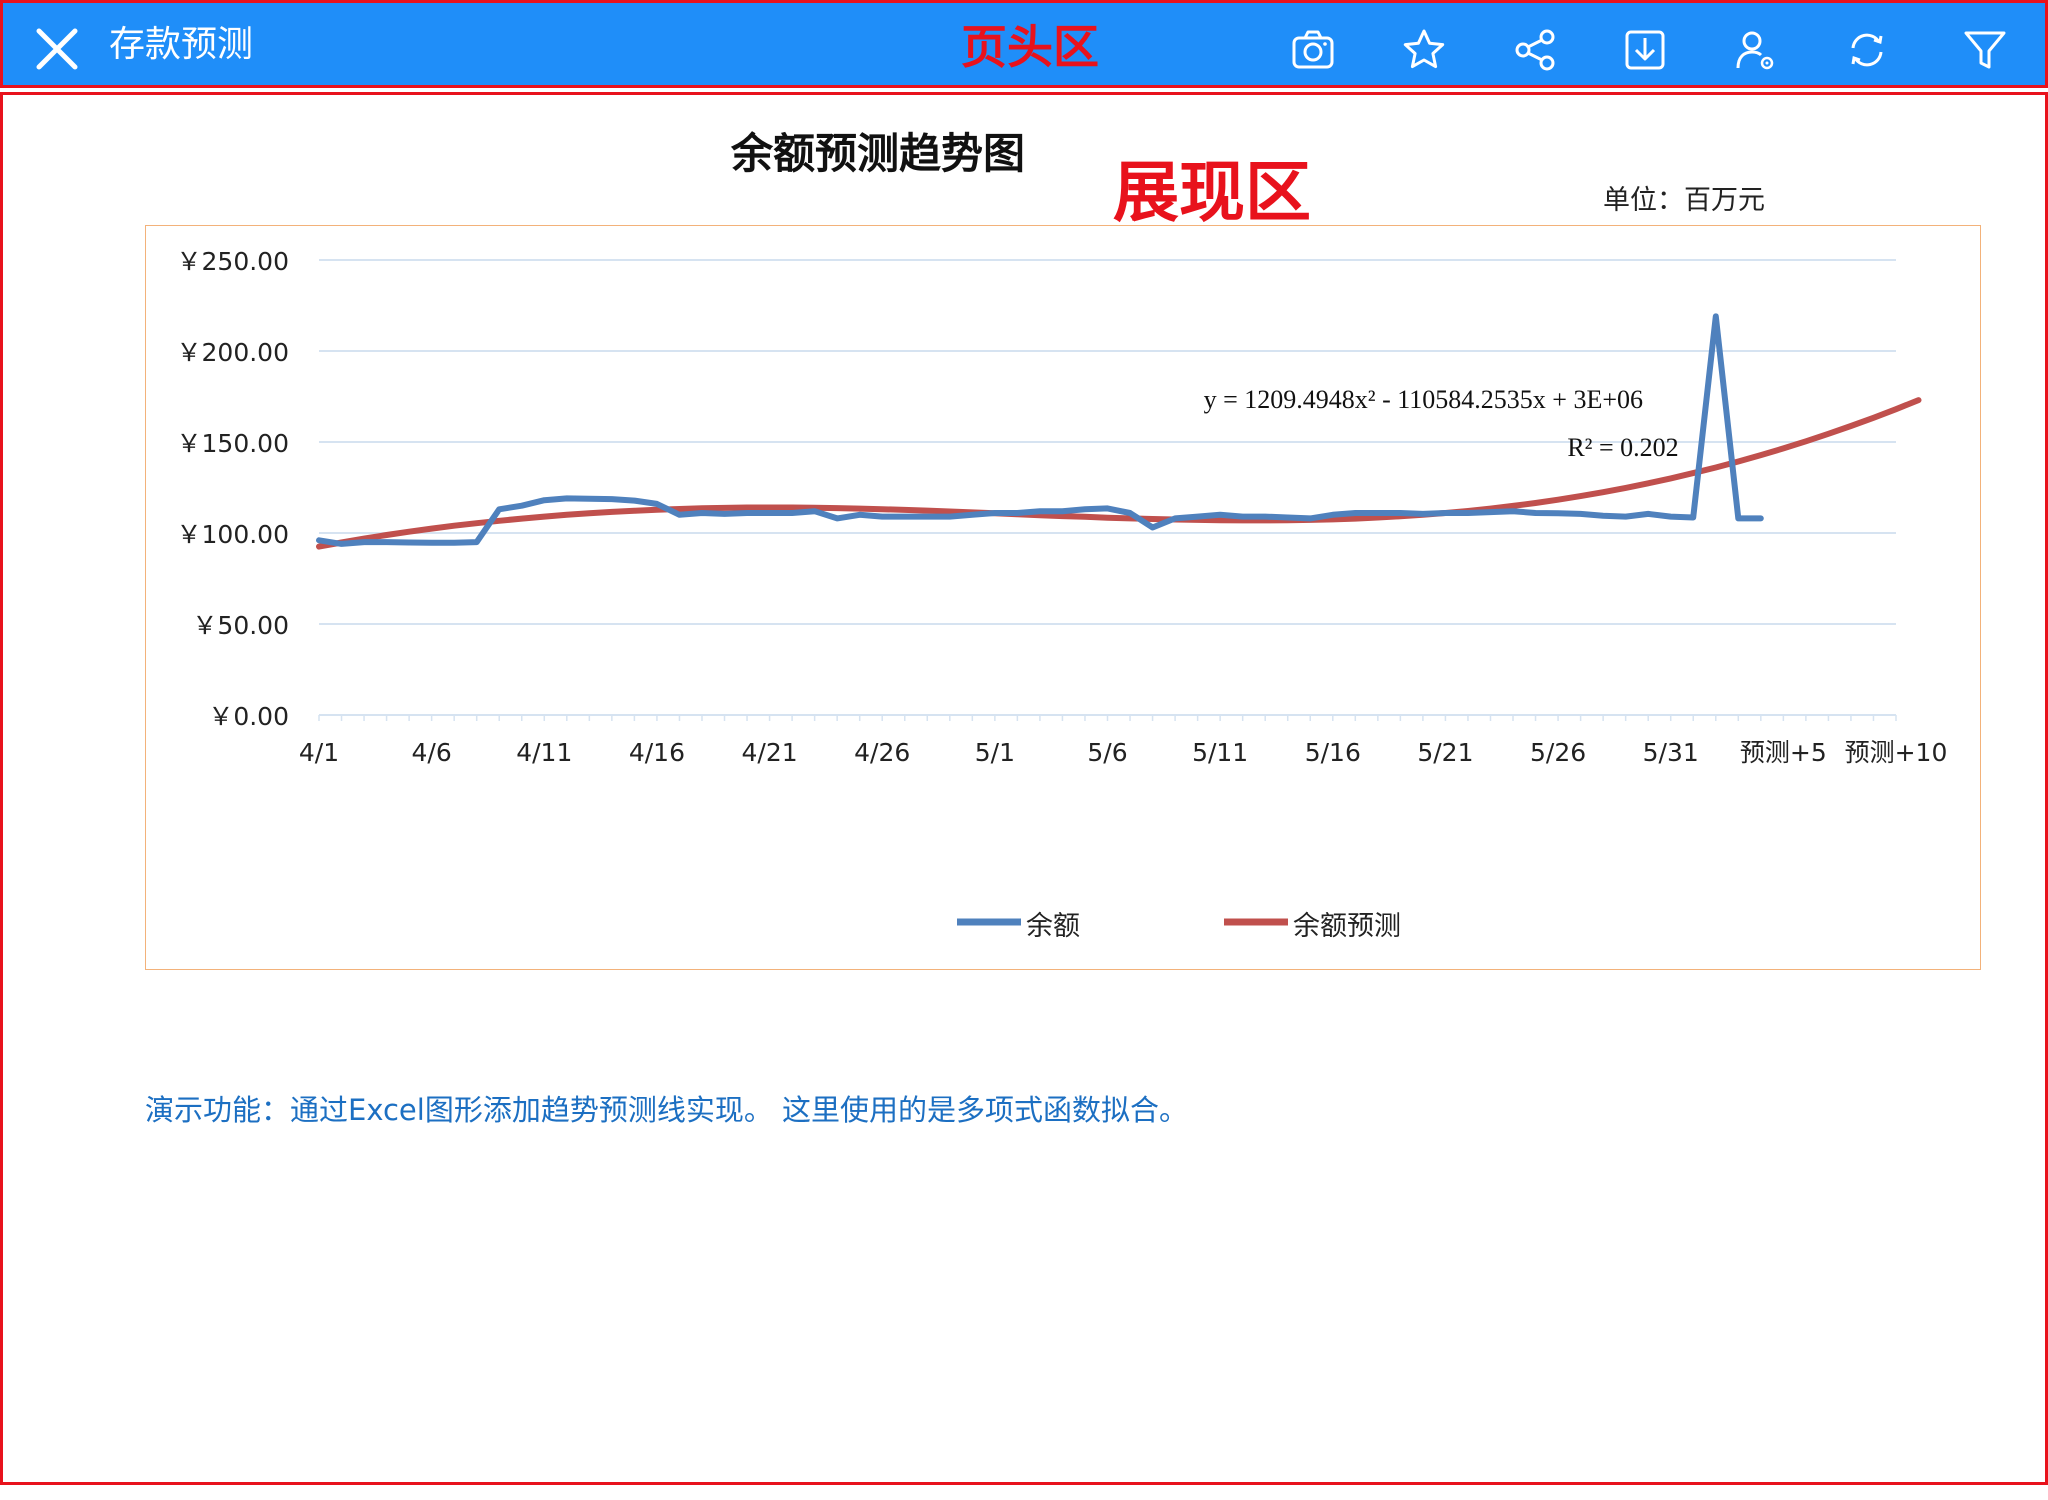 This screenshot has width=2048, height=1500. Describe the element at coordinates (1212, 192) in the screenshot. I see `display-area-annotation: 展现区` at that location.